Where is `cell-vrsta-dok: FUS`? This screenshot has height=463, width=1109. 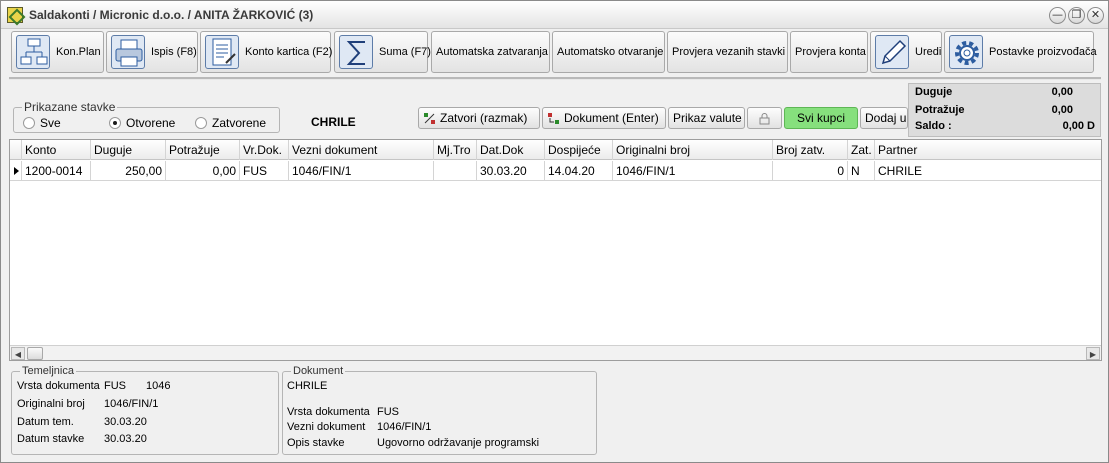
cell-vrsta-dok: FUS is located at coordinates (264, 171).